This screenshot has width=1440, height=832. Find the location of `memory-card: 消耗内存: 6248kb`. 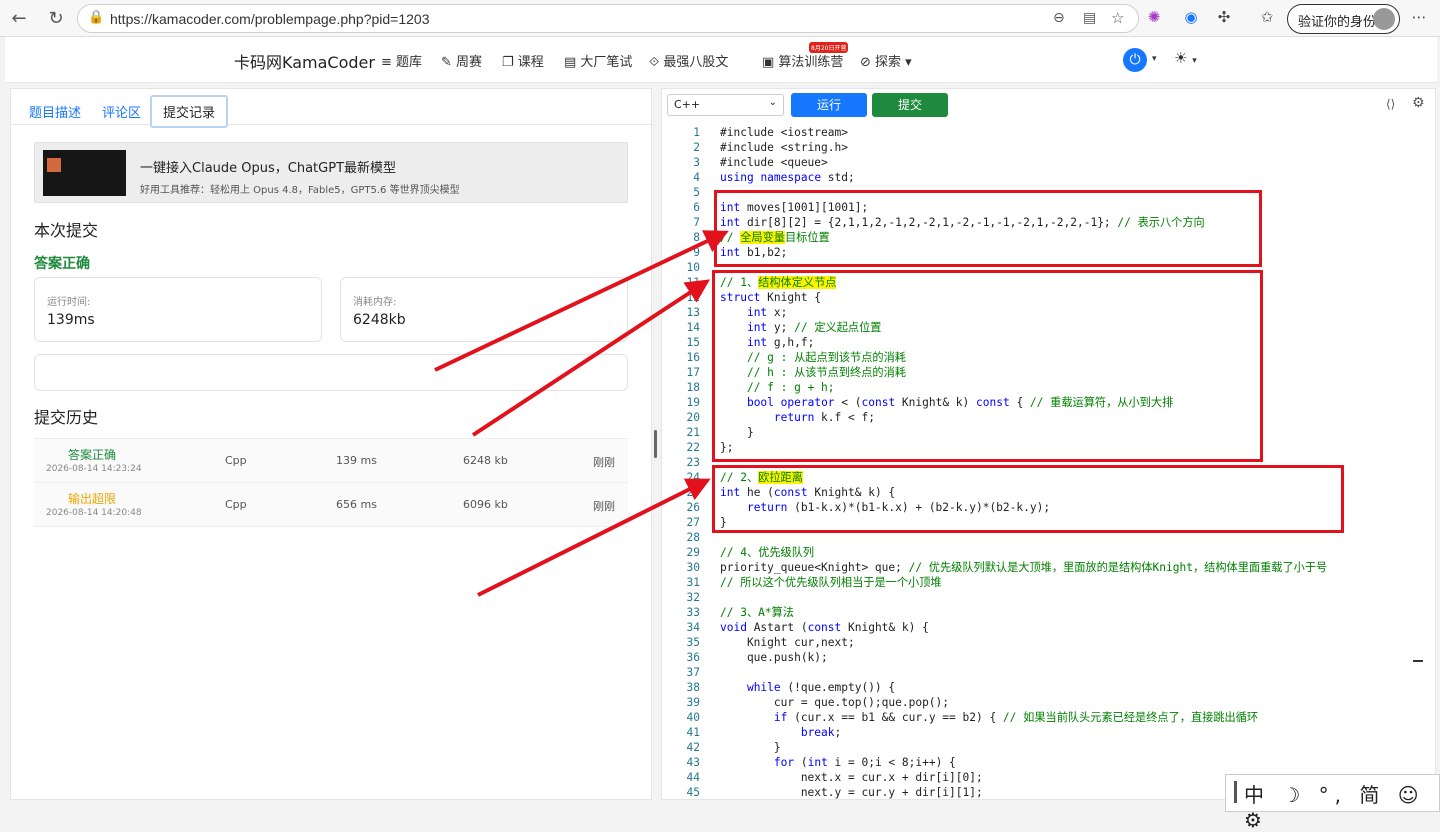

memory-card: 消耗内存: 6248kb is located at coordinates (484, 309).